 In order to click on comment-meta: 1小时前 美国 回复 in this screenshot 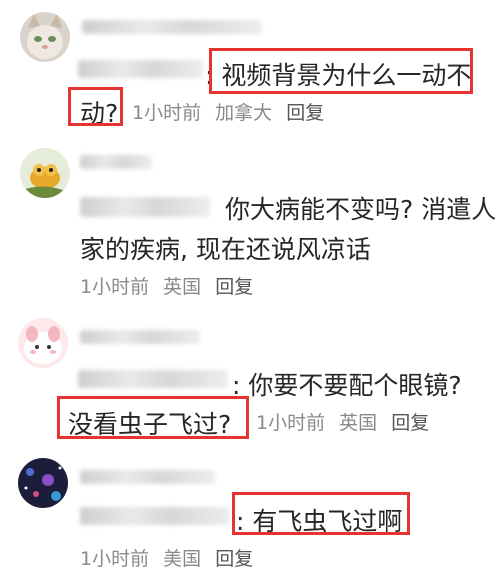, I will do `click(170, 557)`.